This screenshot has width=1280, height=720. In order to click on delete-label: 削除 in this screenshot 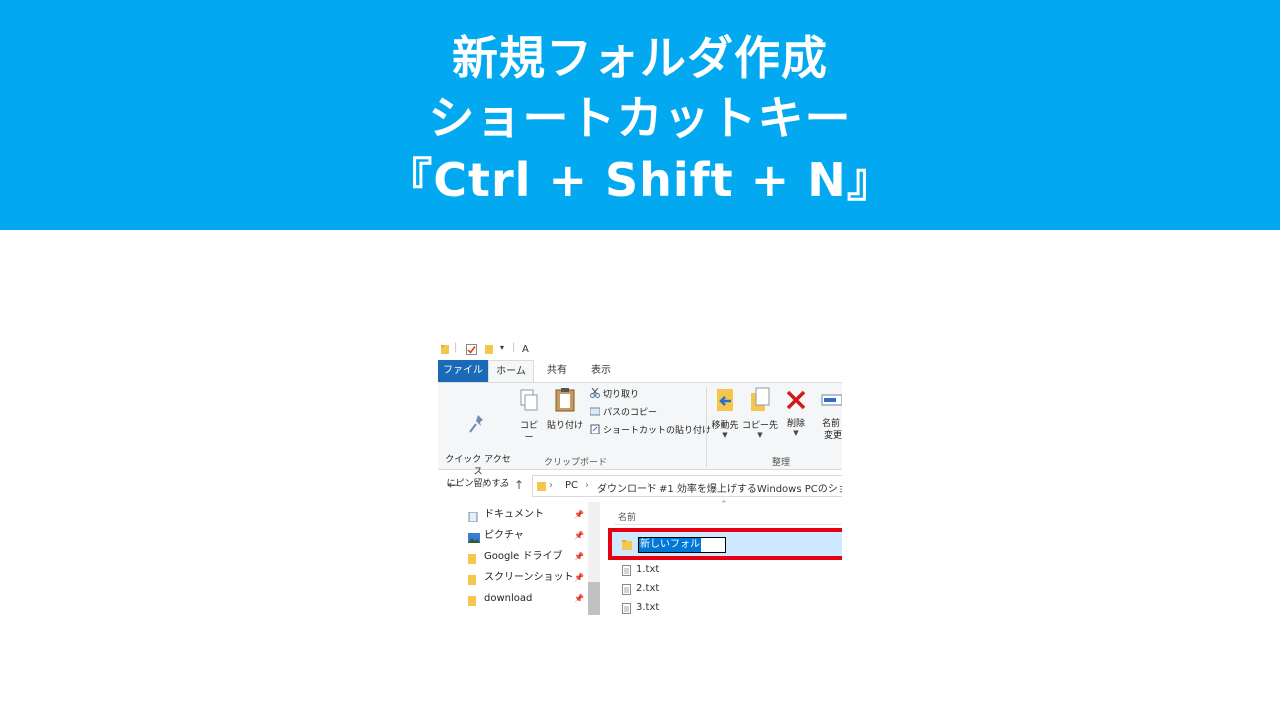, I will do `click(795, 424)`.